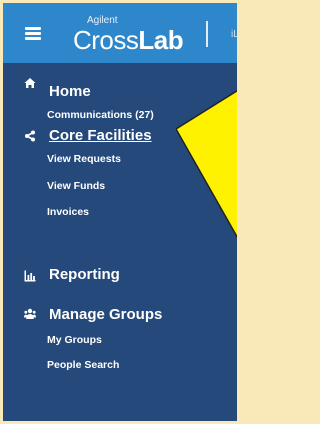 The width and height of the screenshot is (320, 424). I want to click on bar-chart-icon, so click(30, 276).